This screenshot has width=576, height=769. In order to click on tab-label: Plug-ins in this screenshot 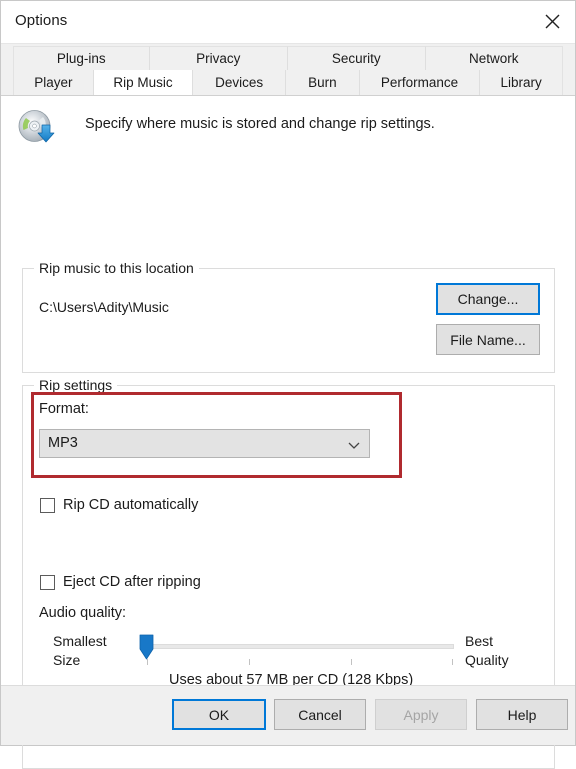, I will do `click(81, 58)`.